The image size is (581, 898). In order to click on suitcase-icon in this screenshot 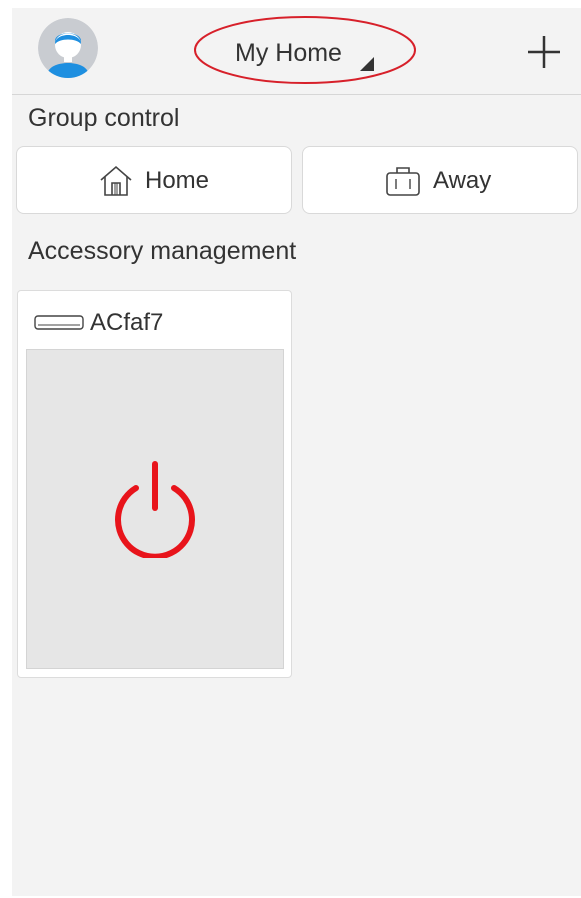, I will do `click(403, 181)`.